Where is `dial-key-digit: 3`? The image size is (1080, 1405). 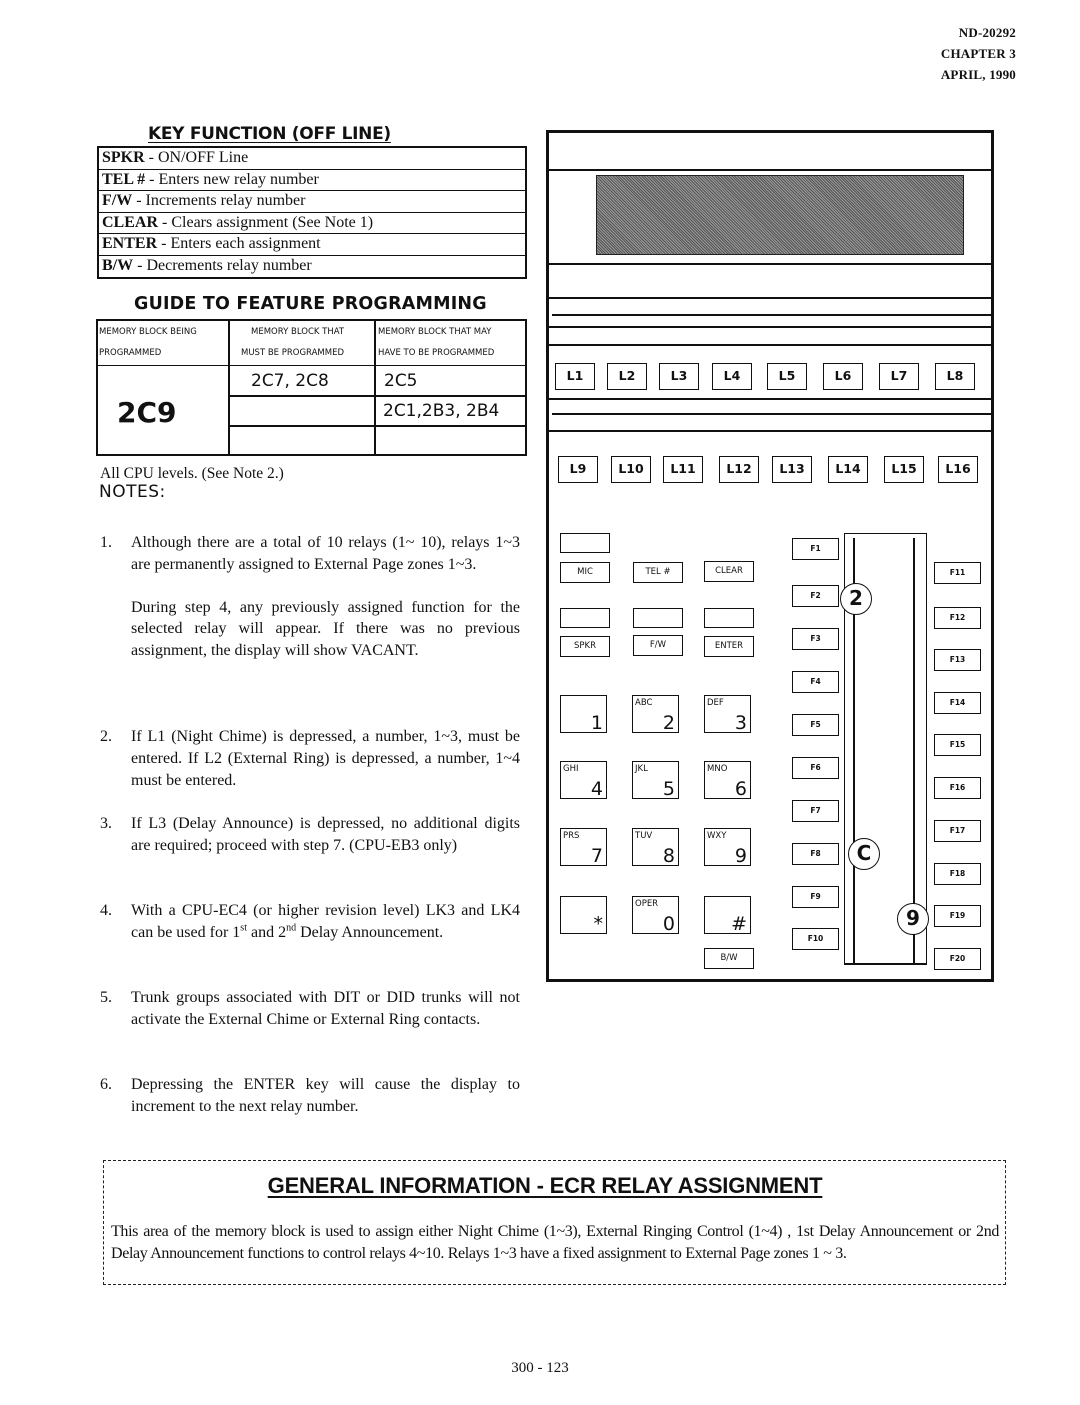
dial-key-digit: 3 is located at coordinates (740, 723).